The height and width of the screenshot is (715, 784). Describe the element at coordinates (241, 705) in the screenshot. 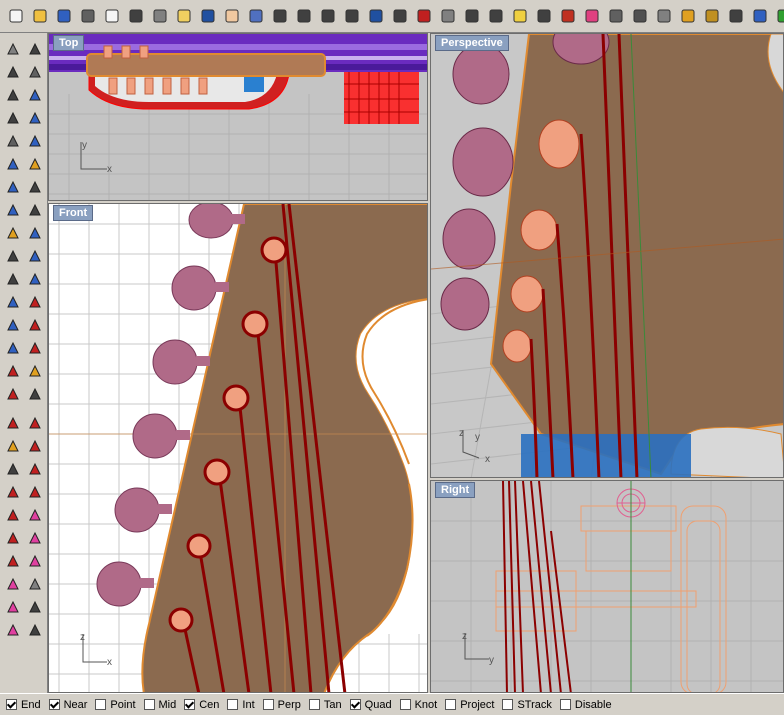

I see `osnap-int: Int` at that location.